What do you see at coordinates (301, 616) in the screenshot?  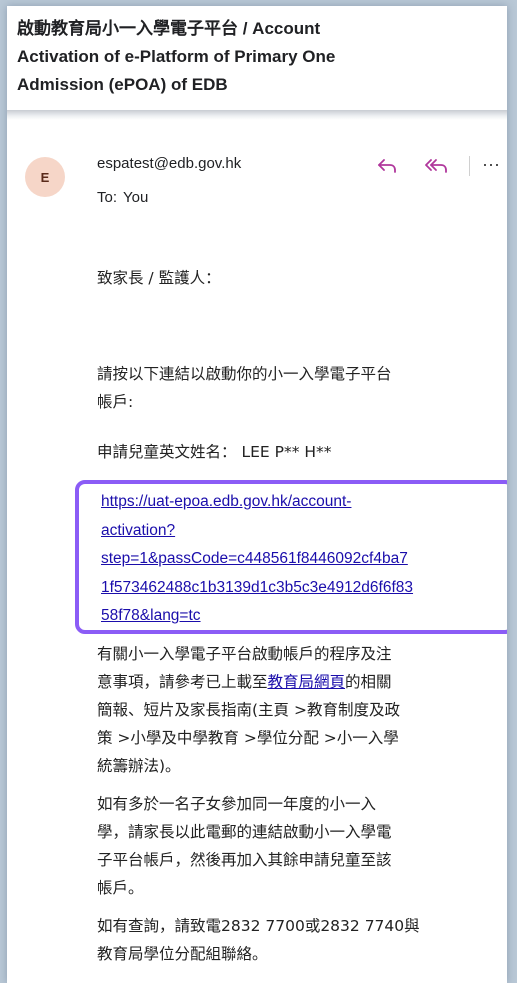 I see `link-line: 58f78&lang=tc` at bounding box center [301, 616].